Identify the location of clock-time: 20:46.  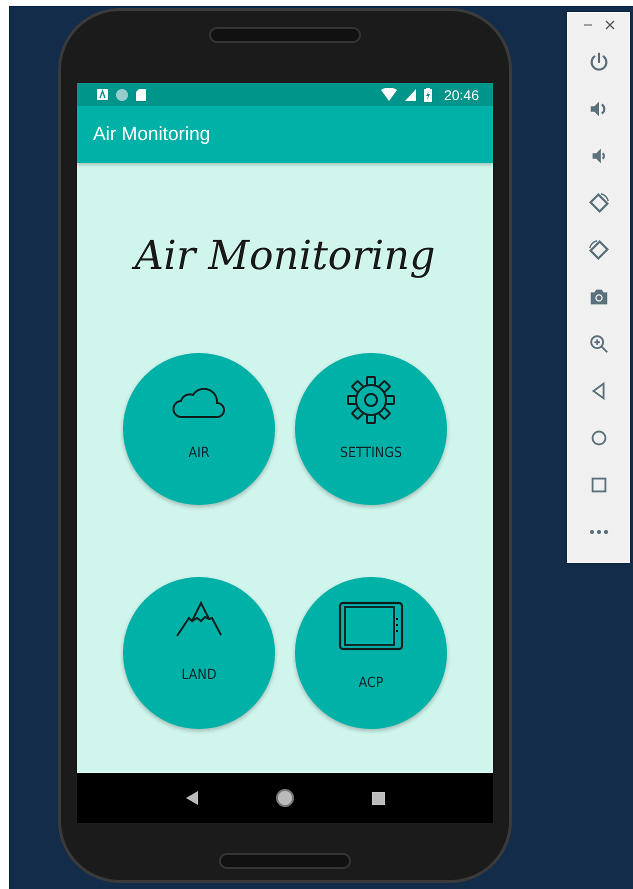
(461, 94).